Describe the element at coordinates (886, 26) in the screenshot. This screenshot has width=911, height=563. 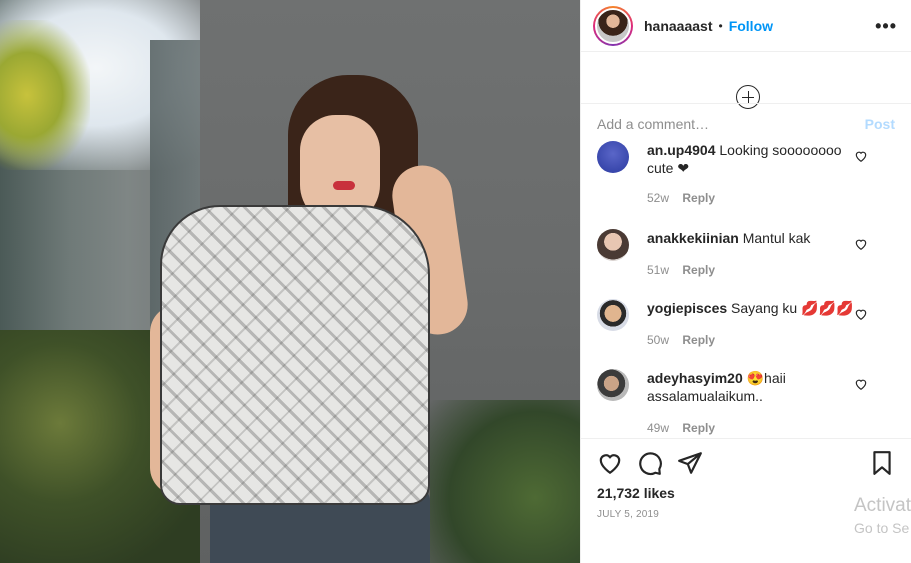
I see `more-options-icon: •••` at that location.